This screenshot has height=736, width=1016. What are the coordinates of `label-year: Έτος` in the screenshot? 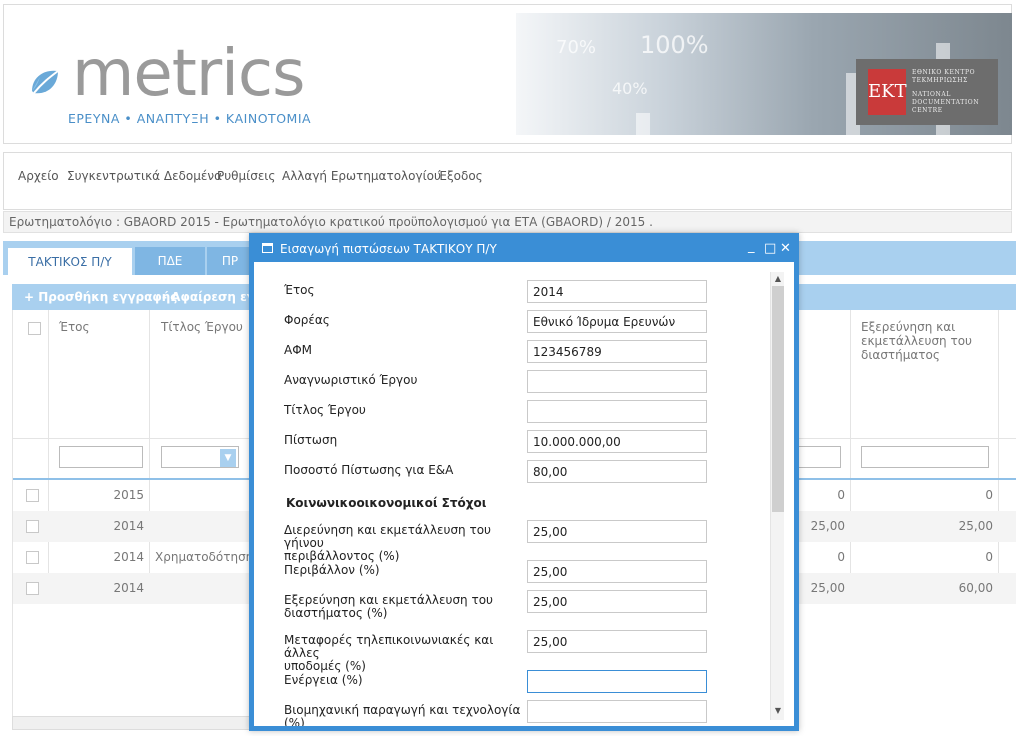 It's located at (299, 290).